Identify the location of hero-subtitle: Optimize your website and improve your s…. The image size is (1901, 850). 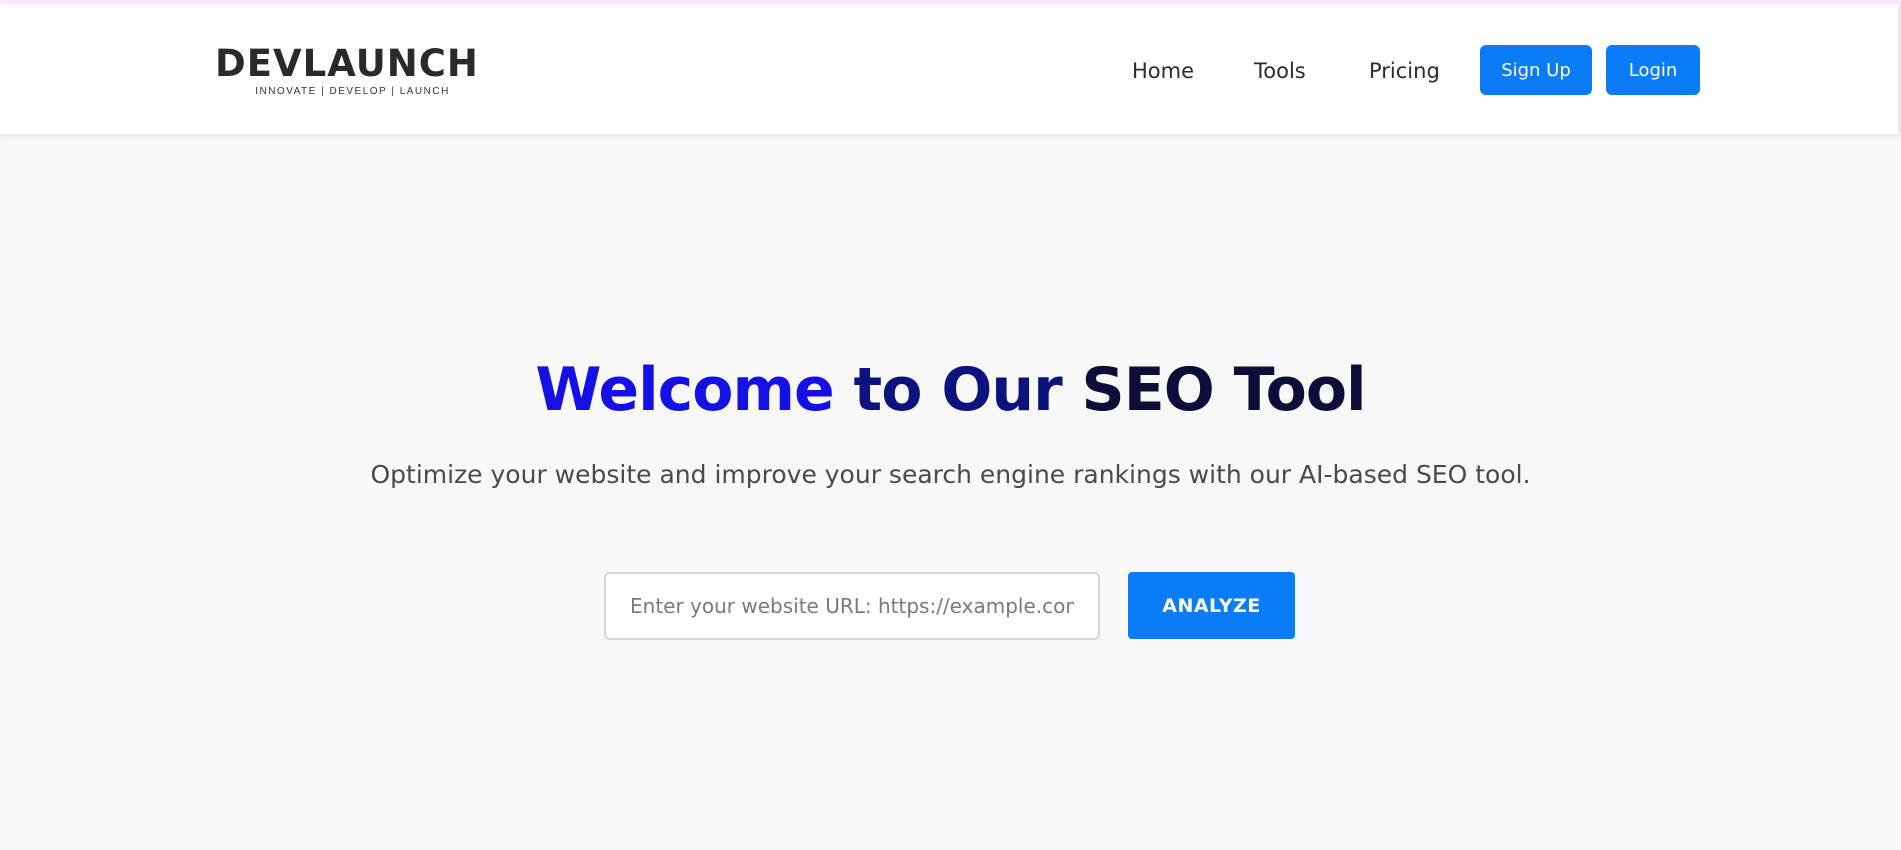
(950, 474).